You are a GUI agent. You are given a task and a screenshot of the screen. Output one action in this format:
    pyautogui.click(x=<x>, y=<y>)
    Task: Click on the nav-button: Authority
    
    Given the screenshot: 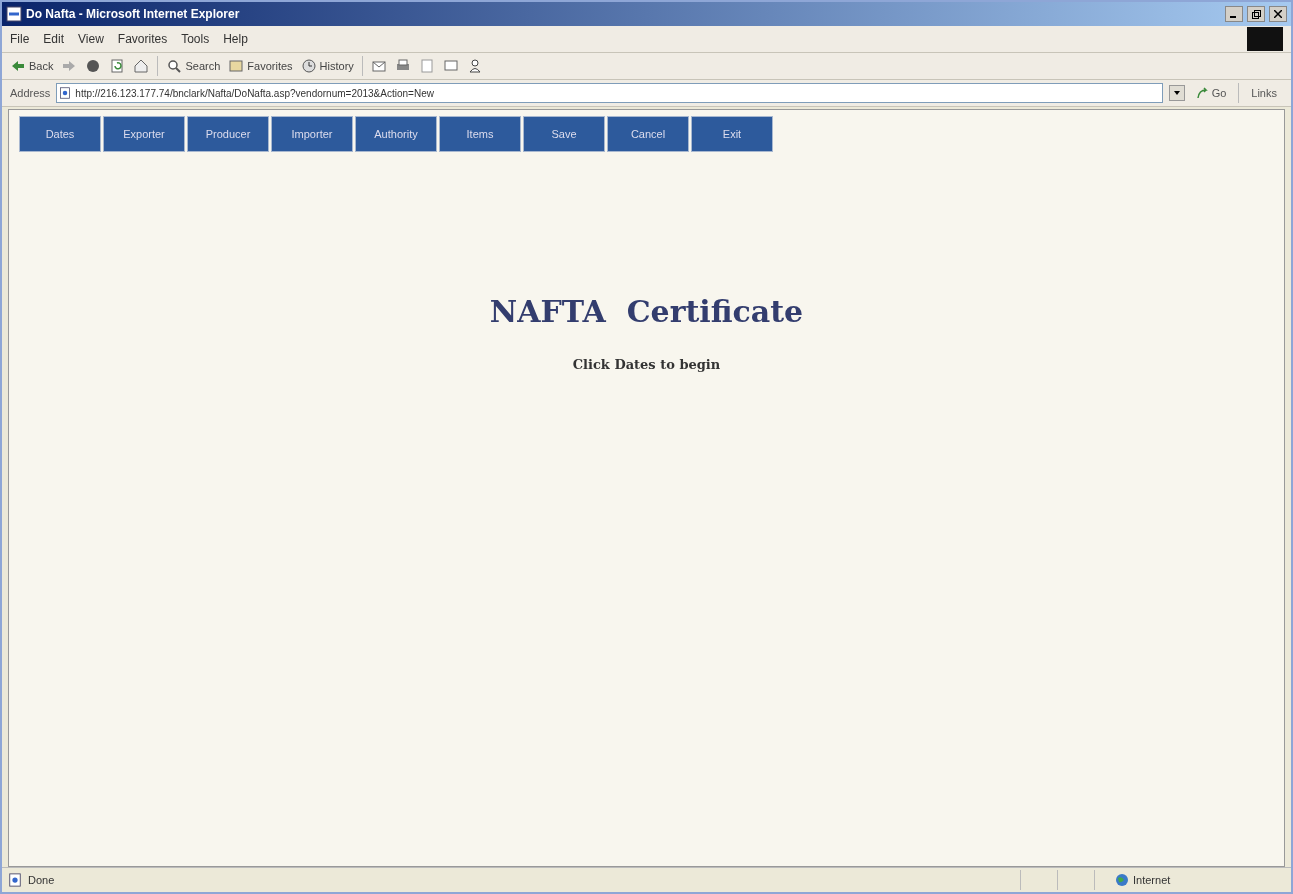 What is the action you would take?
    pyautogui.click(x=396, y=134)
    